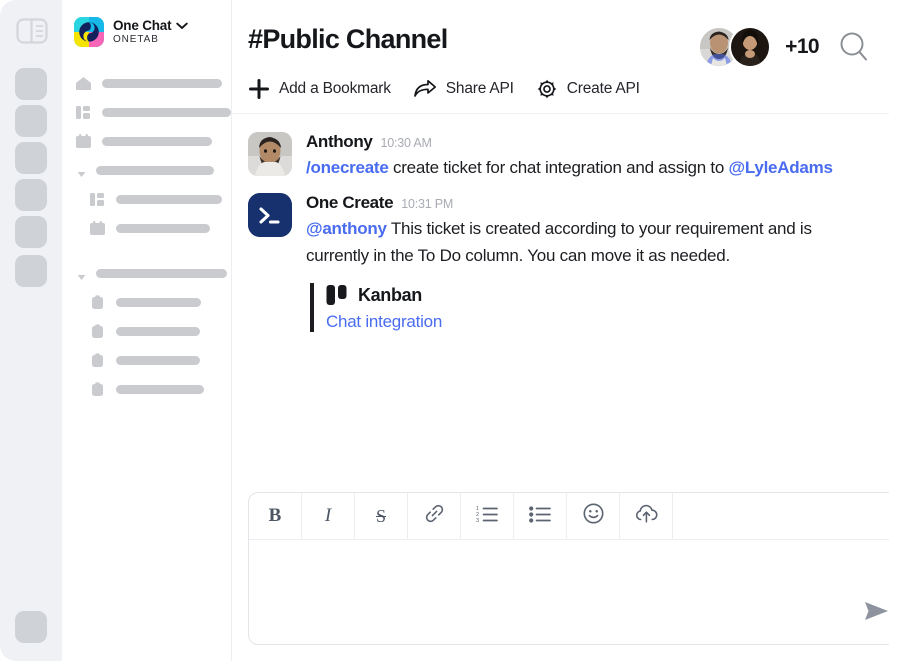 This screenshot has width=910, height=665. I want to click on workspace-switcher: One Chat ONETAB, so click(146, 23).